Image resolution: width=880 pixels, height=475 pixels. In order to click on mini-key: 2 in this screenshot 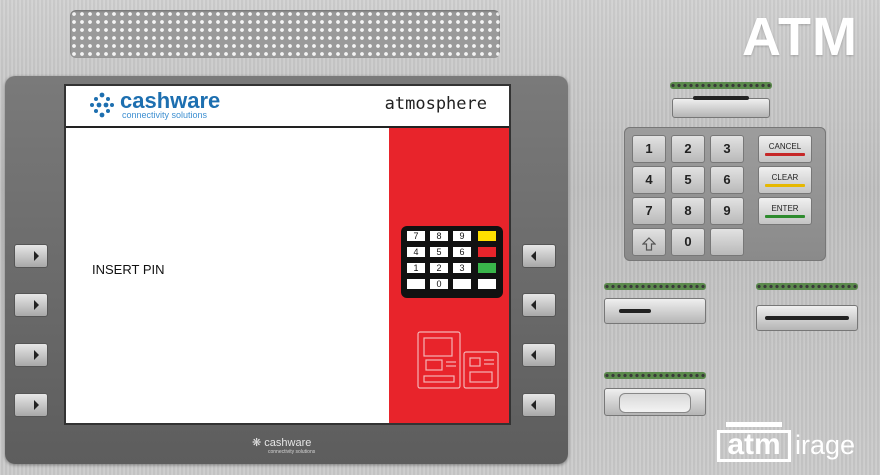, I will do `click(439, 268)`.